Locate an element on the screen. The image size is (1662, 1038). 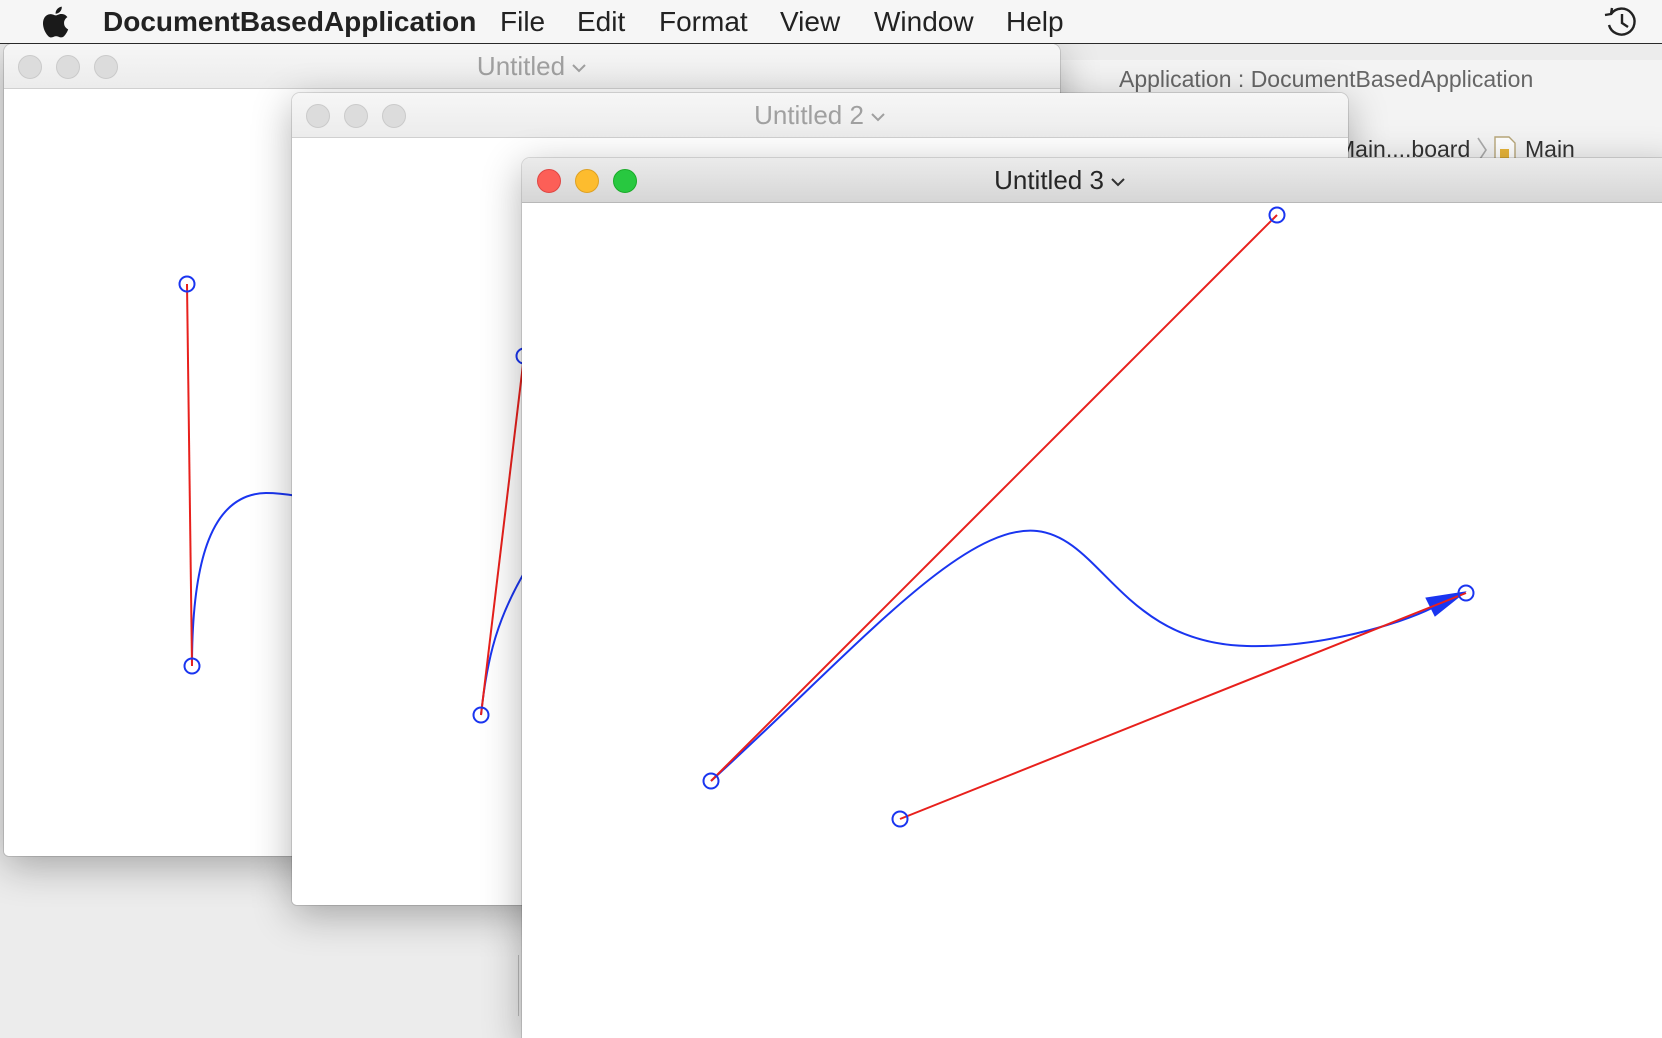
window-title: Untitled 2 is located at coordinates (820, 115).